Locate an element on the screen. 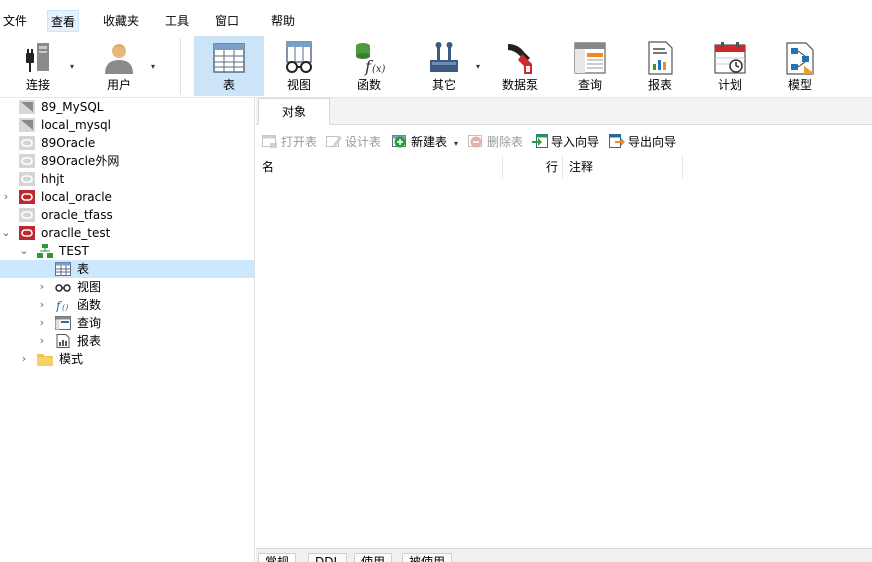  tree-item-local-oracle: › local_oracle is located at coordinates (127, 197).